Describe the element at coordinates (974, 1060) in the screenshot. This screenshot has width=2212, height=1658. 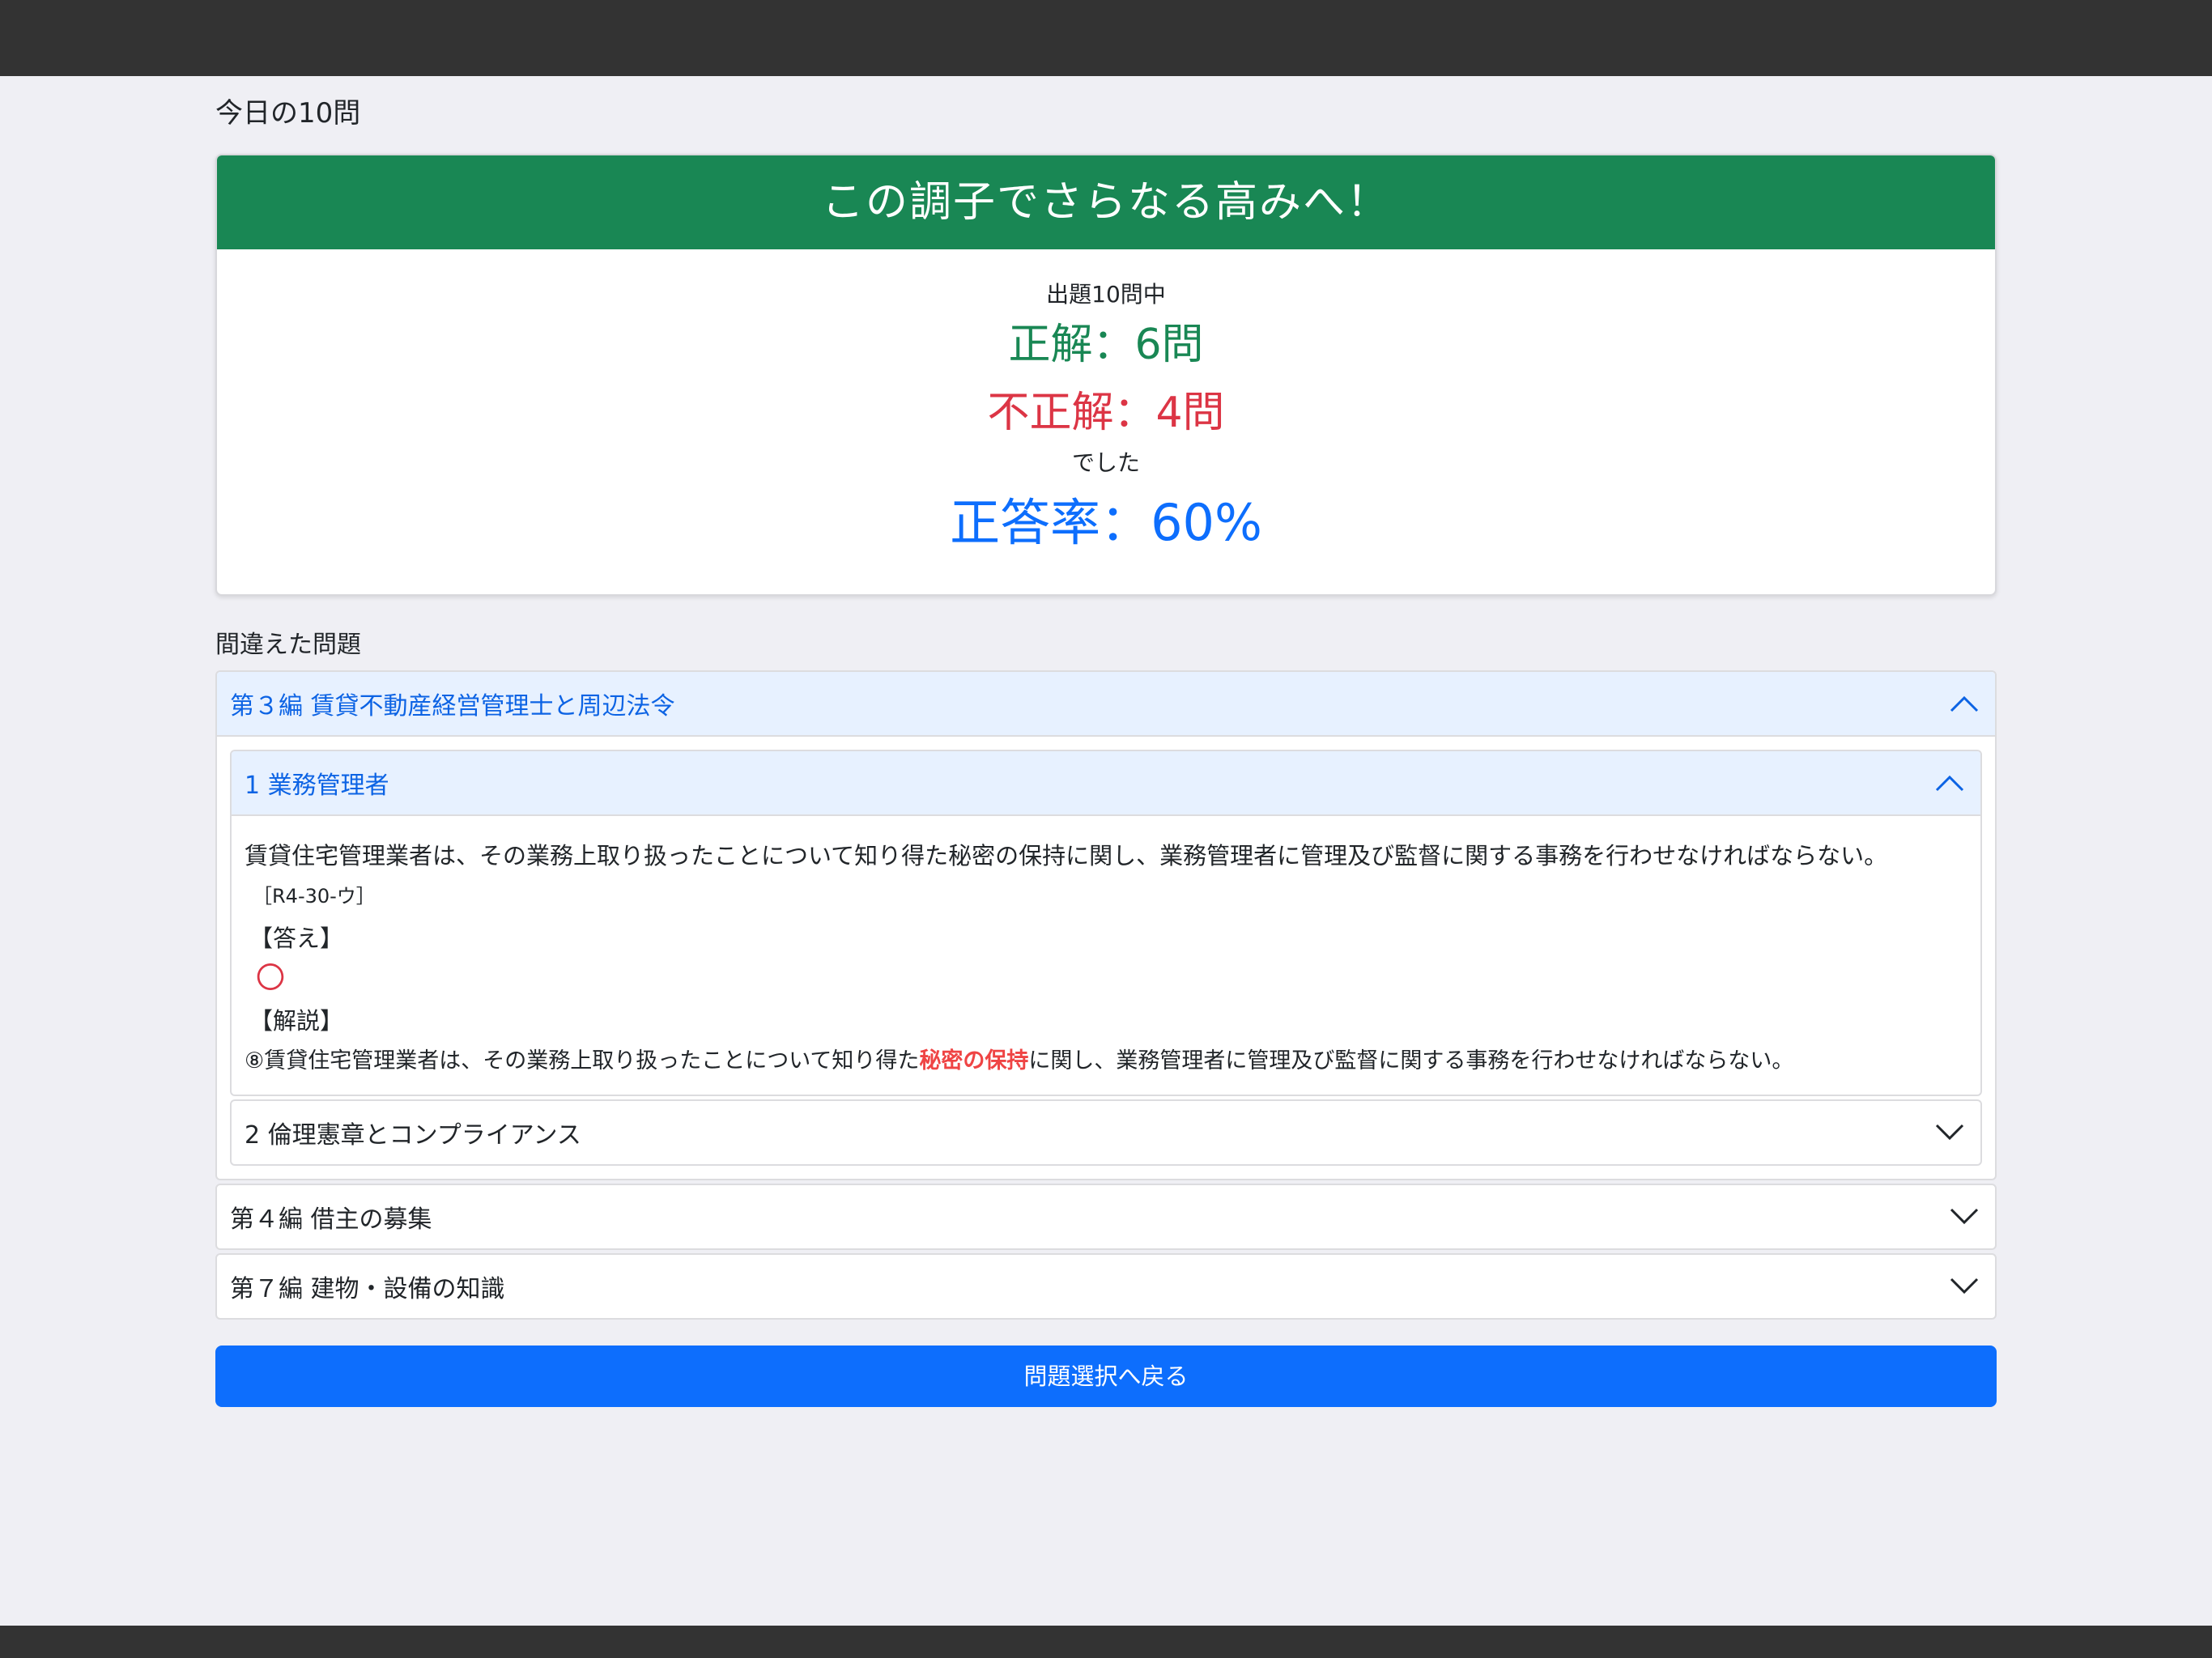
I see `explanation-highlight: 秘密の保持` at that location.